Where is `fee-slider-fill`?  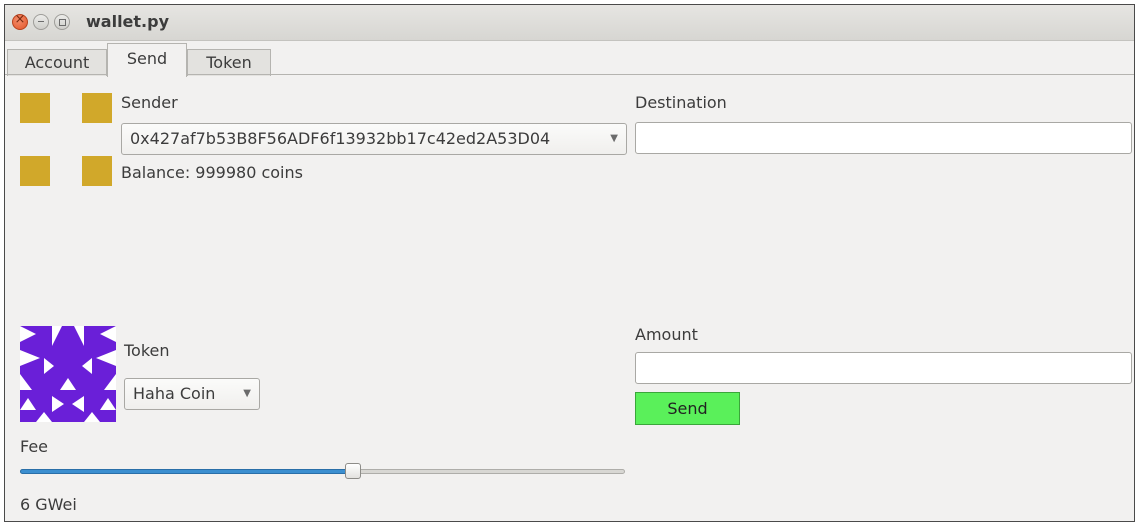
fee-slider-fill is located at coordinates (186, 471).